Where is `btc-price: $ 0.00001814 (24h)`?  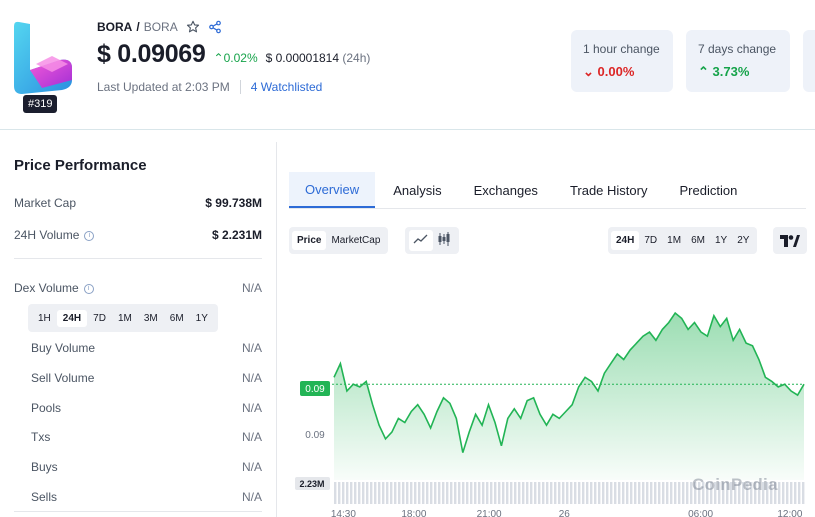
btc-price: $ 0.00001814 (24h) is located at coordinates (318, 58).